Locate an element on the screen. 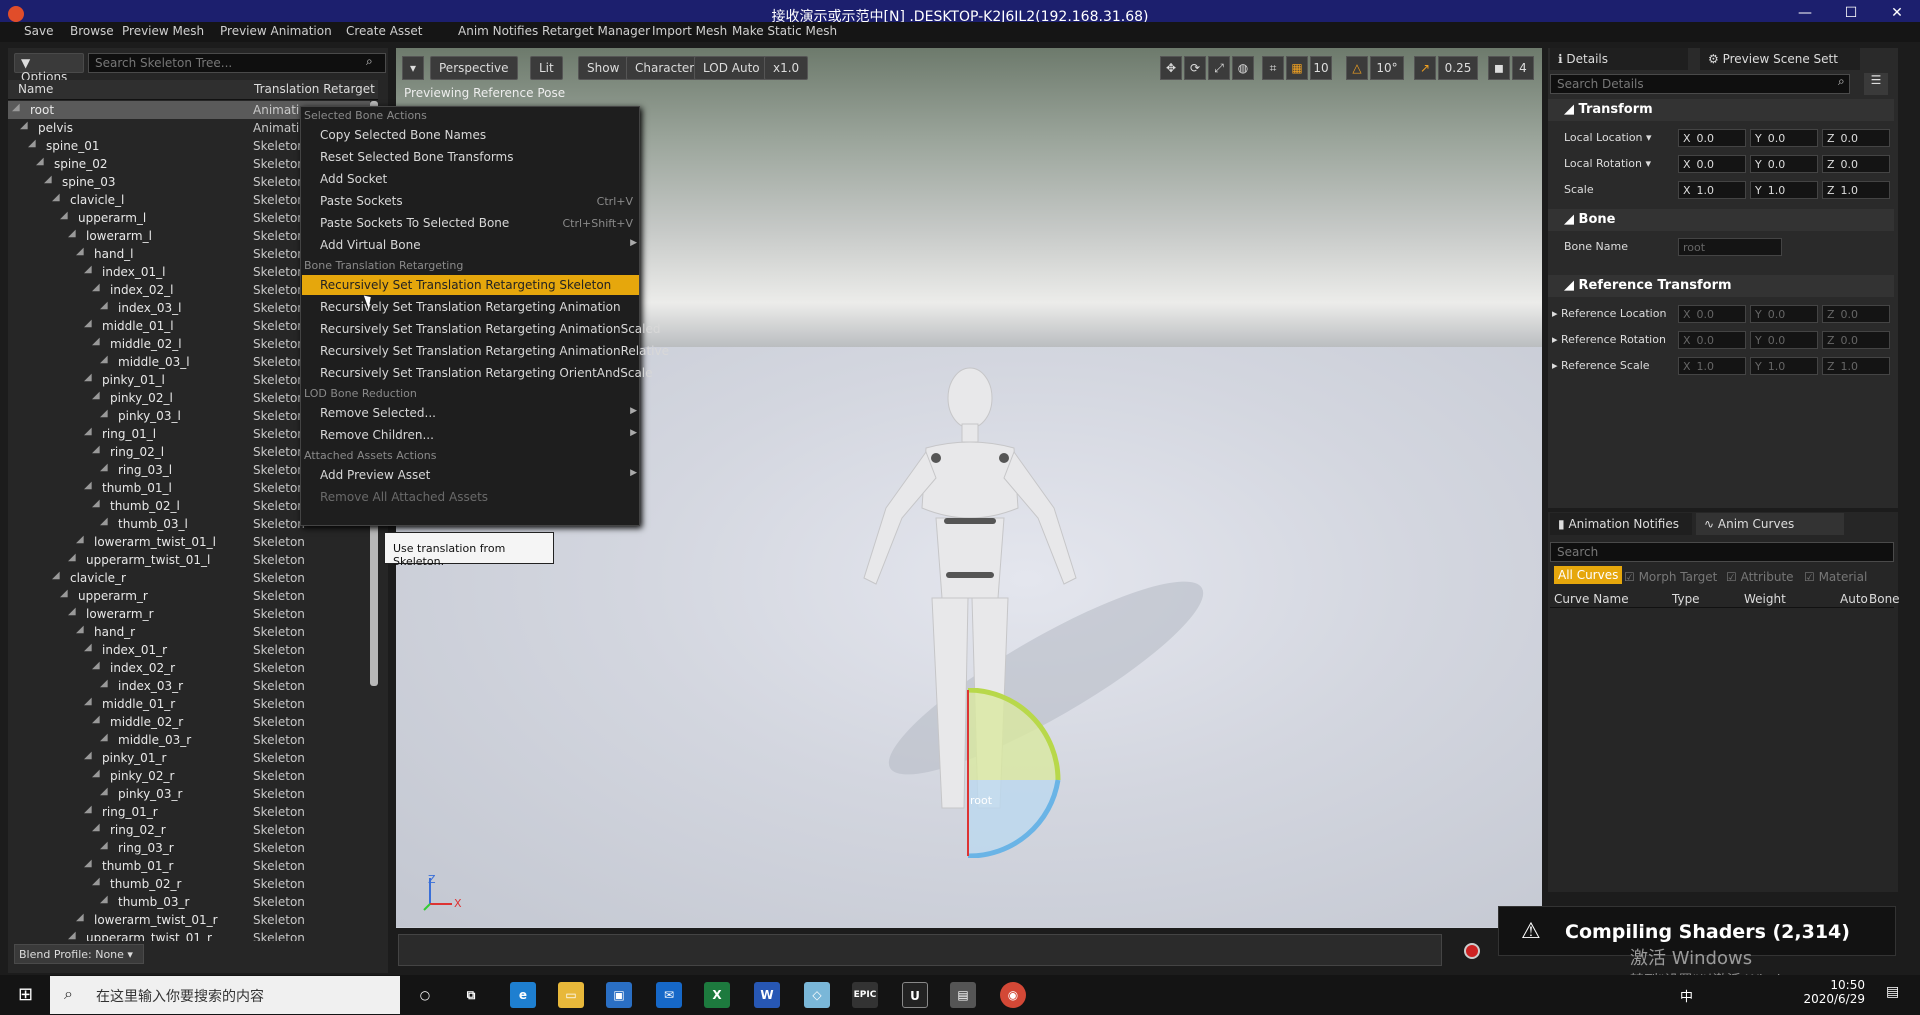 Image resolution: width=1920 pixels, height=1015 pixels. grid-snap-value: 10 is located at coordinates (1321, 68).